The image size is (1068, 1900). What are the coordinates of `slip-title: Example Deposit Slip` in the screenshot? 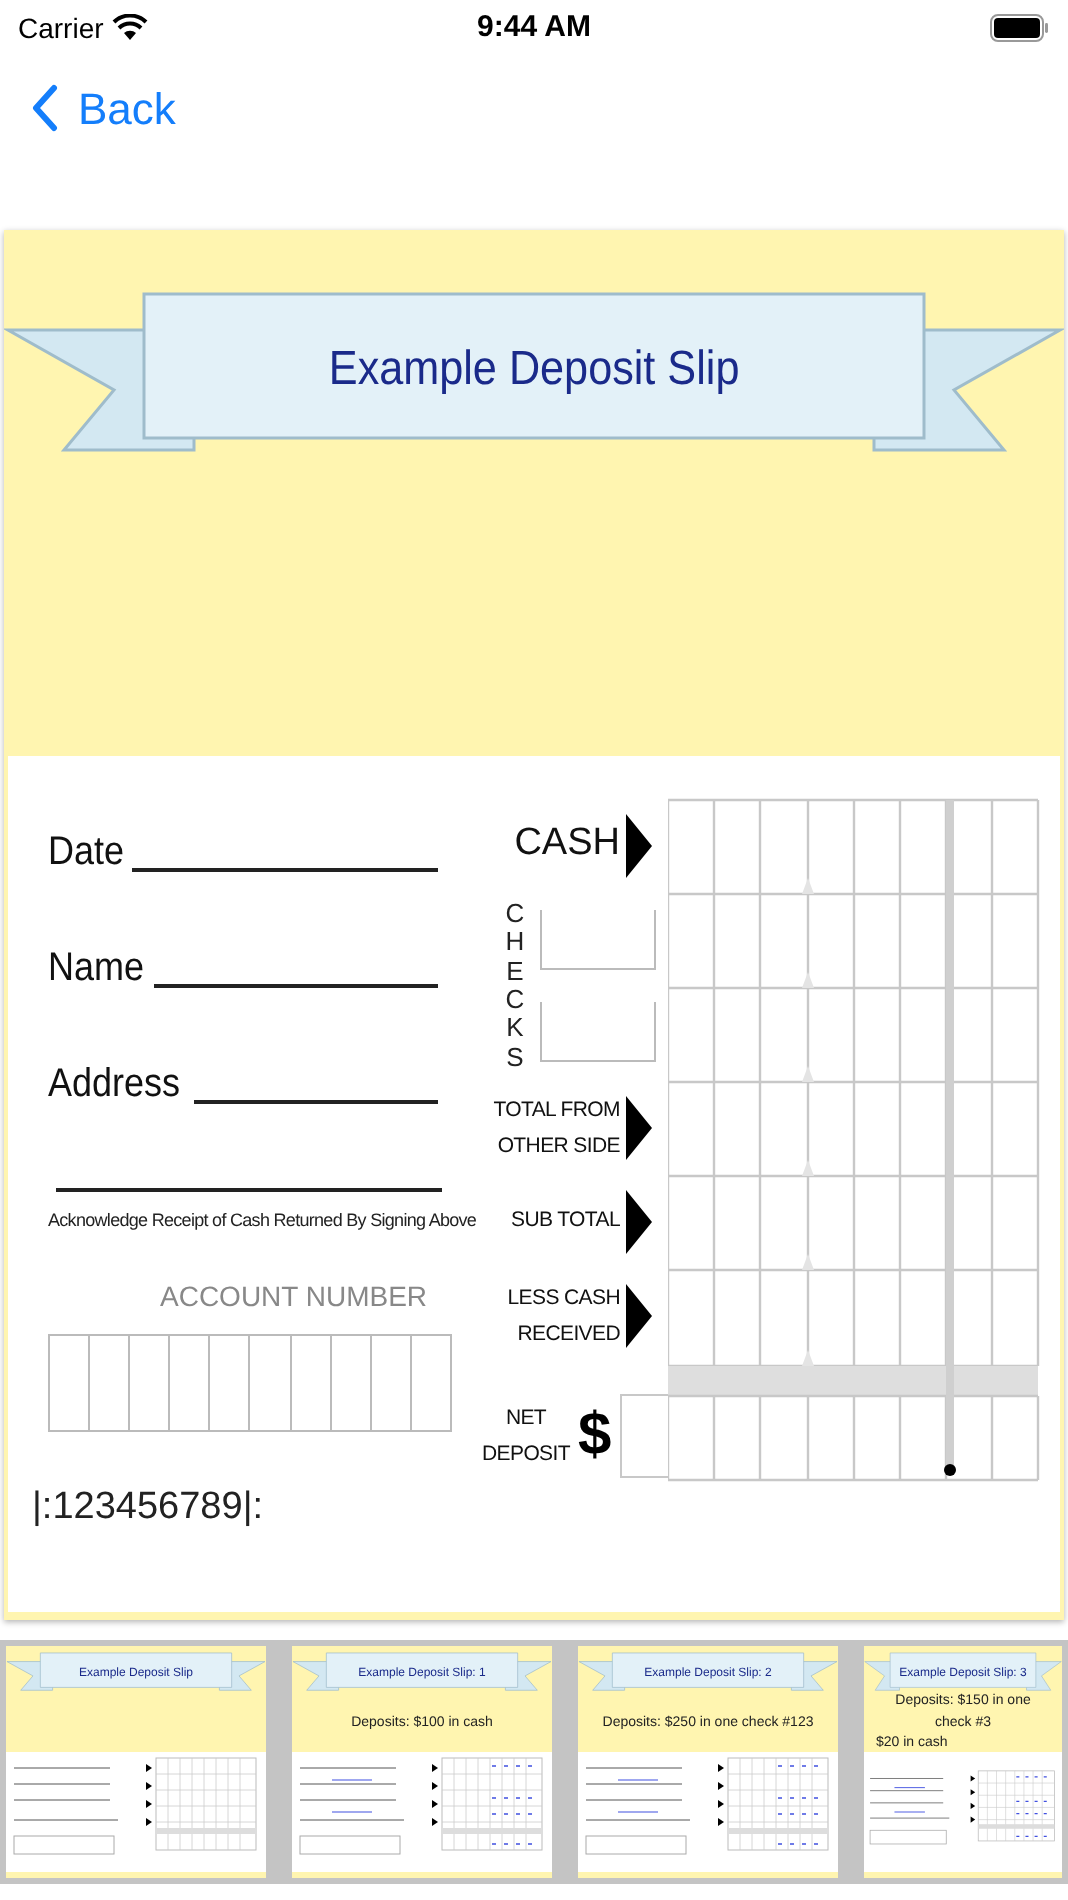 It's located at (534, 370).